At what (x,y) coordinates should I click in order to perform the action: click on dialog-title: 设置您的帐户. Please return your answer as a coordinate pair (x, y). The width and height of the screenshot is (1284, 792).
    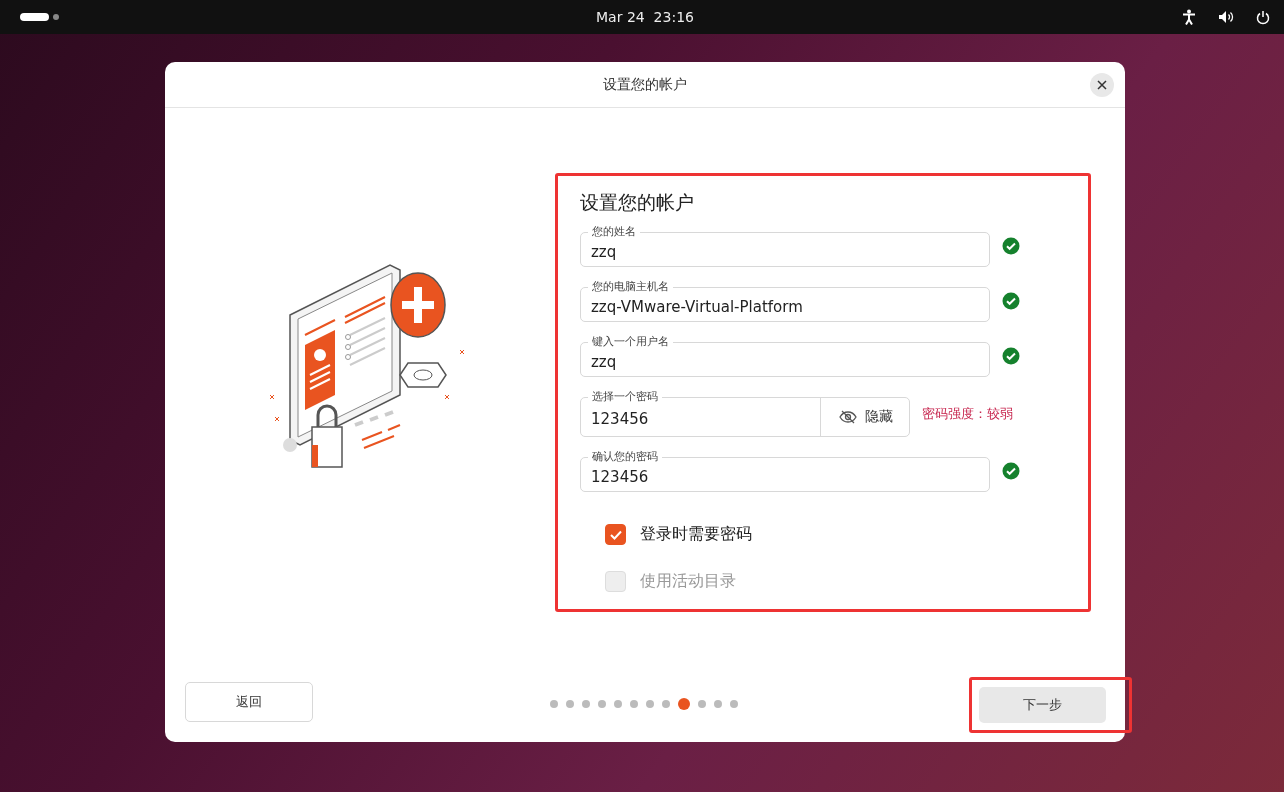
    Looking at the image, I should click on (645, 84).